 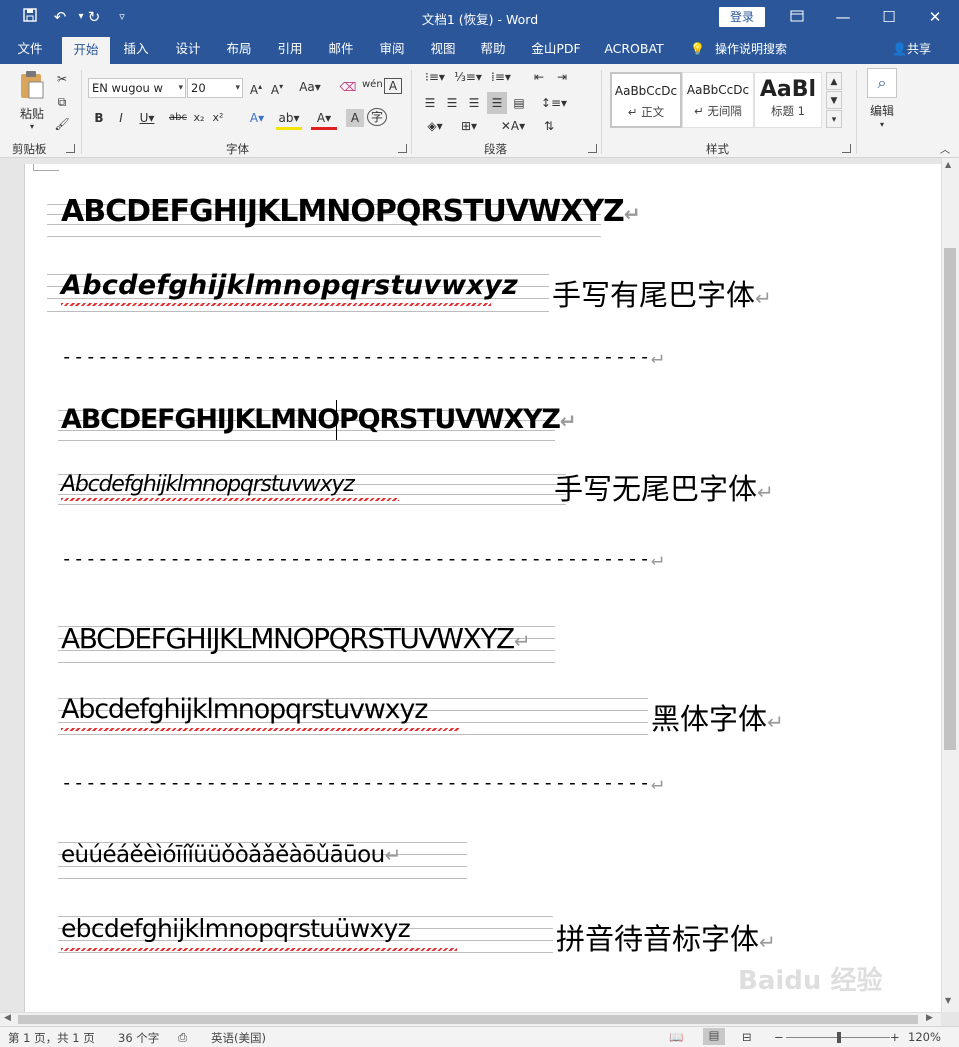 What do you see at coordinates (834, 100) in the screenshot?
I see `styles-scroll-down-icon: ▼` at bounding box center [834, 100].